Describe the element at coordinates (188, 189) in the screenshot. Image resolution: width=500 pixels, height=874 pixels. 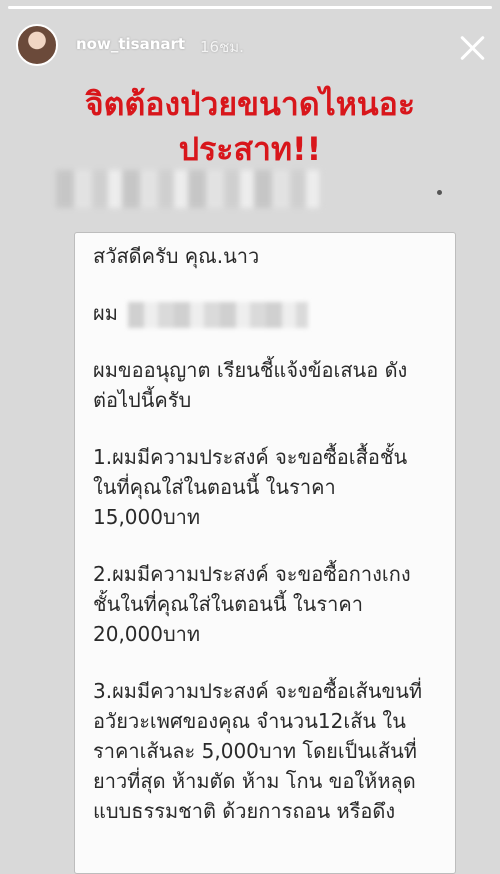
I see `blurred-redaction` at that location.